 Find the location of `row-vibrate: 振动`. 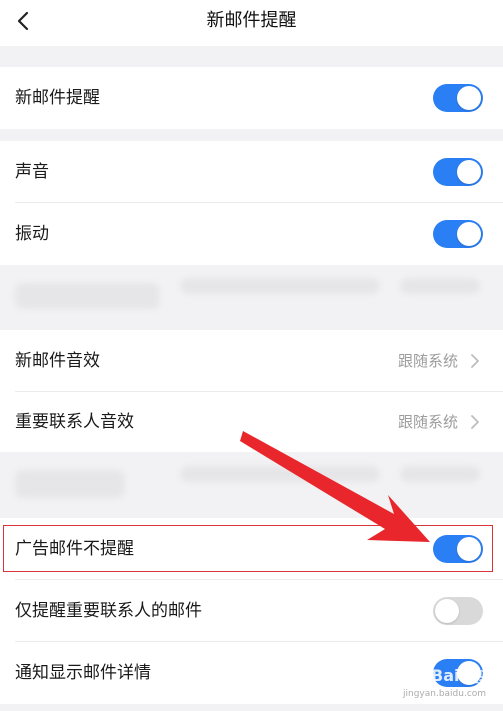

row-vibrate: 振动 is located at coordinates (251, 234).